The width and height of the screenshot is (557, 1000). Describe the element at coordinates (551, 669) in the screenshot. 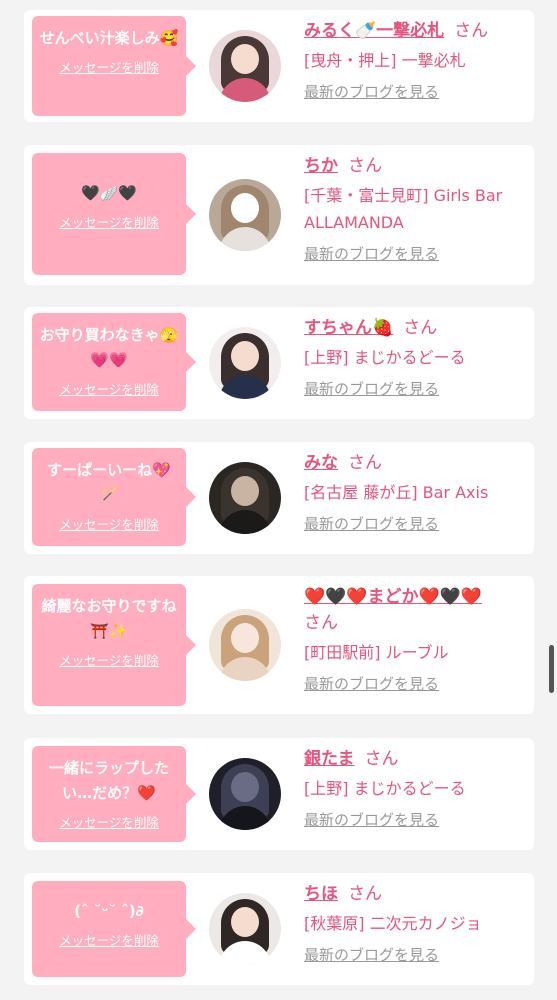

I see `scrollbar` at that location.